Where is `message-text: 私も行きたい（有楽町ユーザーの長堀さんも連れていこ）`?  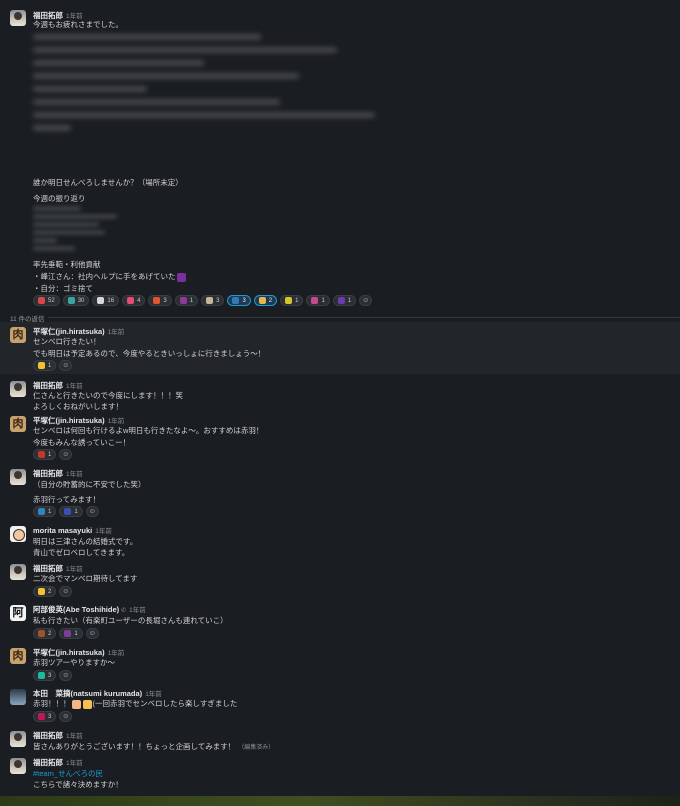
message-text: 私も行きたい（有楽町ユーザーの長堀さんも連れていこ） is located at coordinates (130, 620).